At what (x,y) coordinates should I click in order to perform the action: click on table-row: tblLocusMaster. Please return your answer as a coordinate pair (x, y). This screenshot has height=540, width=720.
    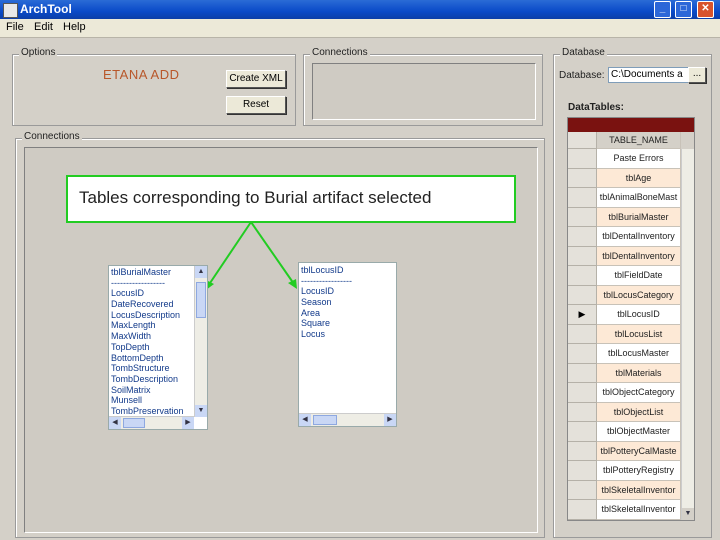
    Looking at the image, I should click on (624, 354).